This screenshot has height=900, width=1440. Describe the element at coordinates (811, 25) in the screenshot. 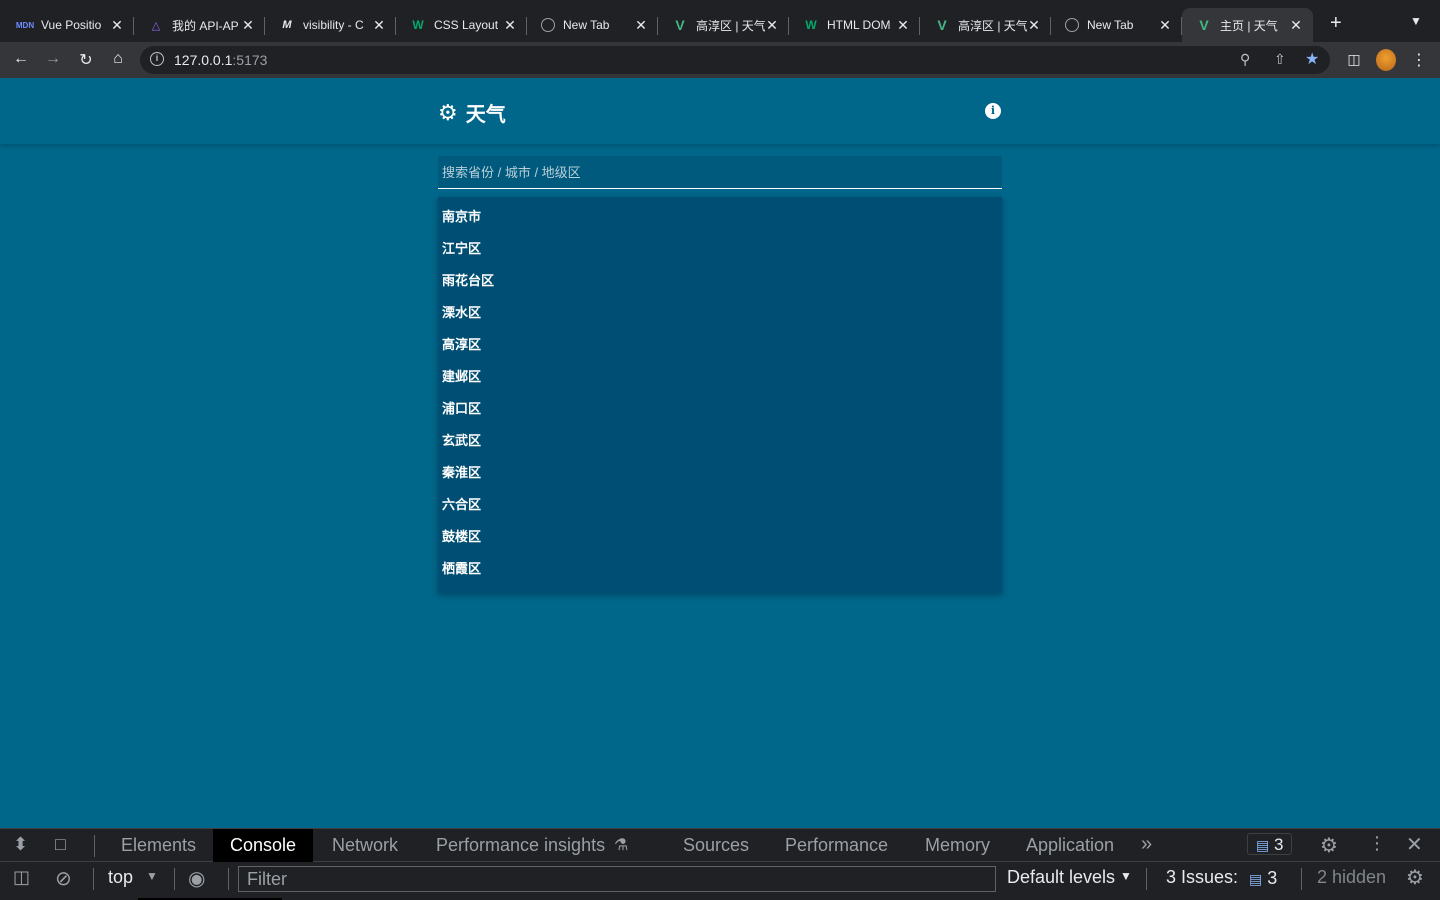

I see `w3schools-icon: W` at that location.